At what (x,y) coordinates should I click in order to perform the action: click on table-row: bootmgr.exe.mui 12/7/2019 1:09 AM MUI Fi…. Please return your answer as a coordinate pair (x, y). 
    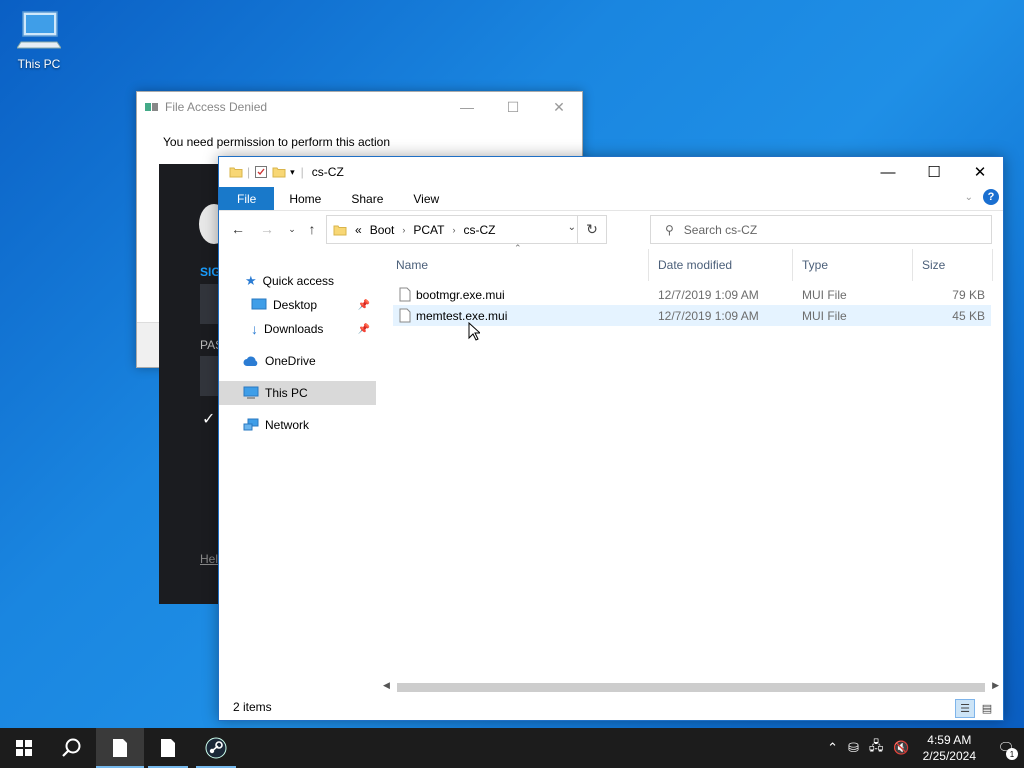
    Looking at the image, I should click on (692, 294).